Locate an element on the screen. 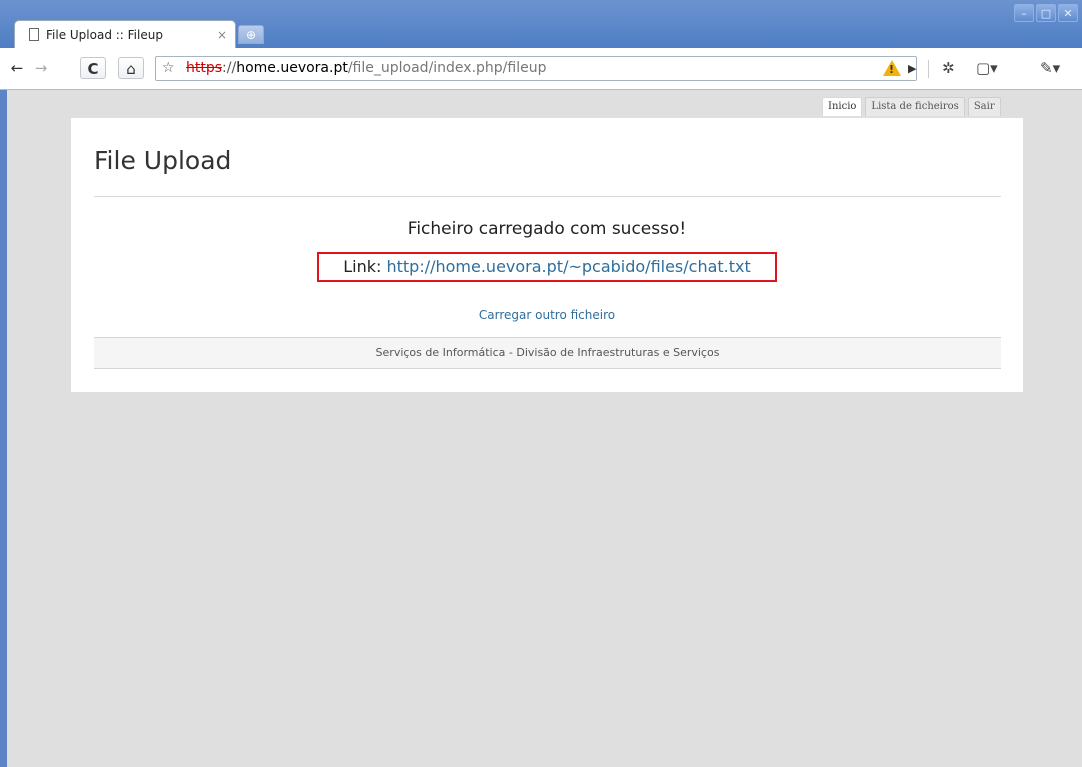 The width and height of the screenshot is (1082, 767). url-path: /file_upload/index.php/fileup is located at coordinates (447, 68).